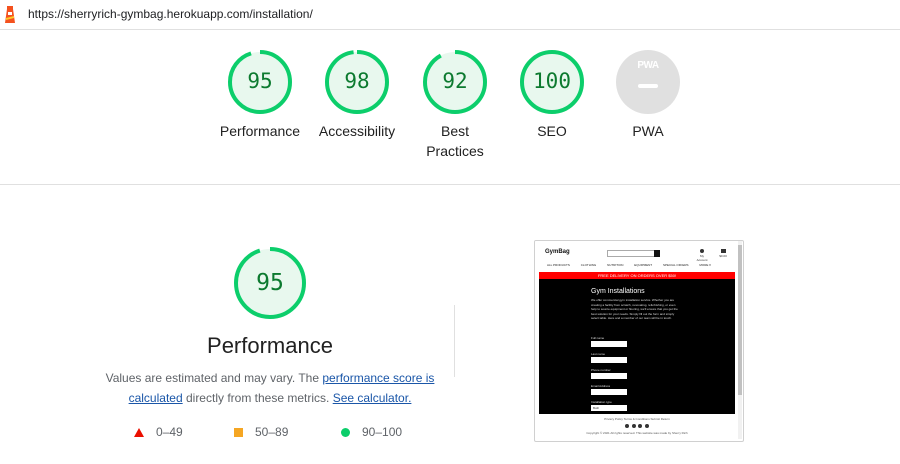 Image resolution: width=900 pixels, height=464 pixels. I want to click on pwa-badge-text: PWA, so click(648, 65).